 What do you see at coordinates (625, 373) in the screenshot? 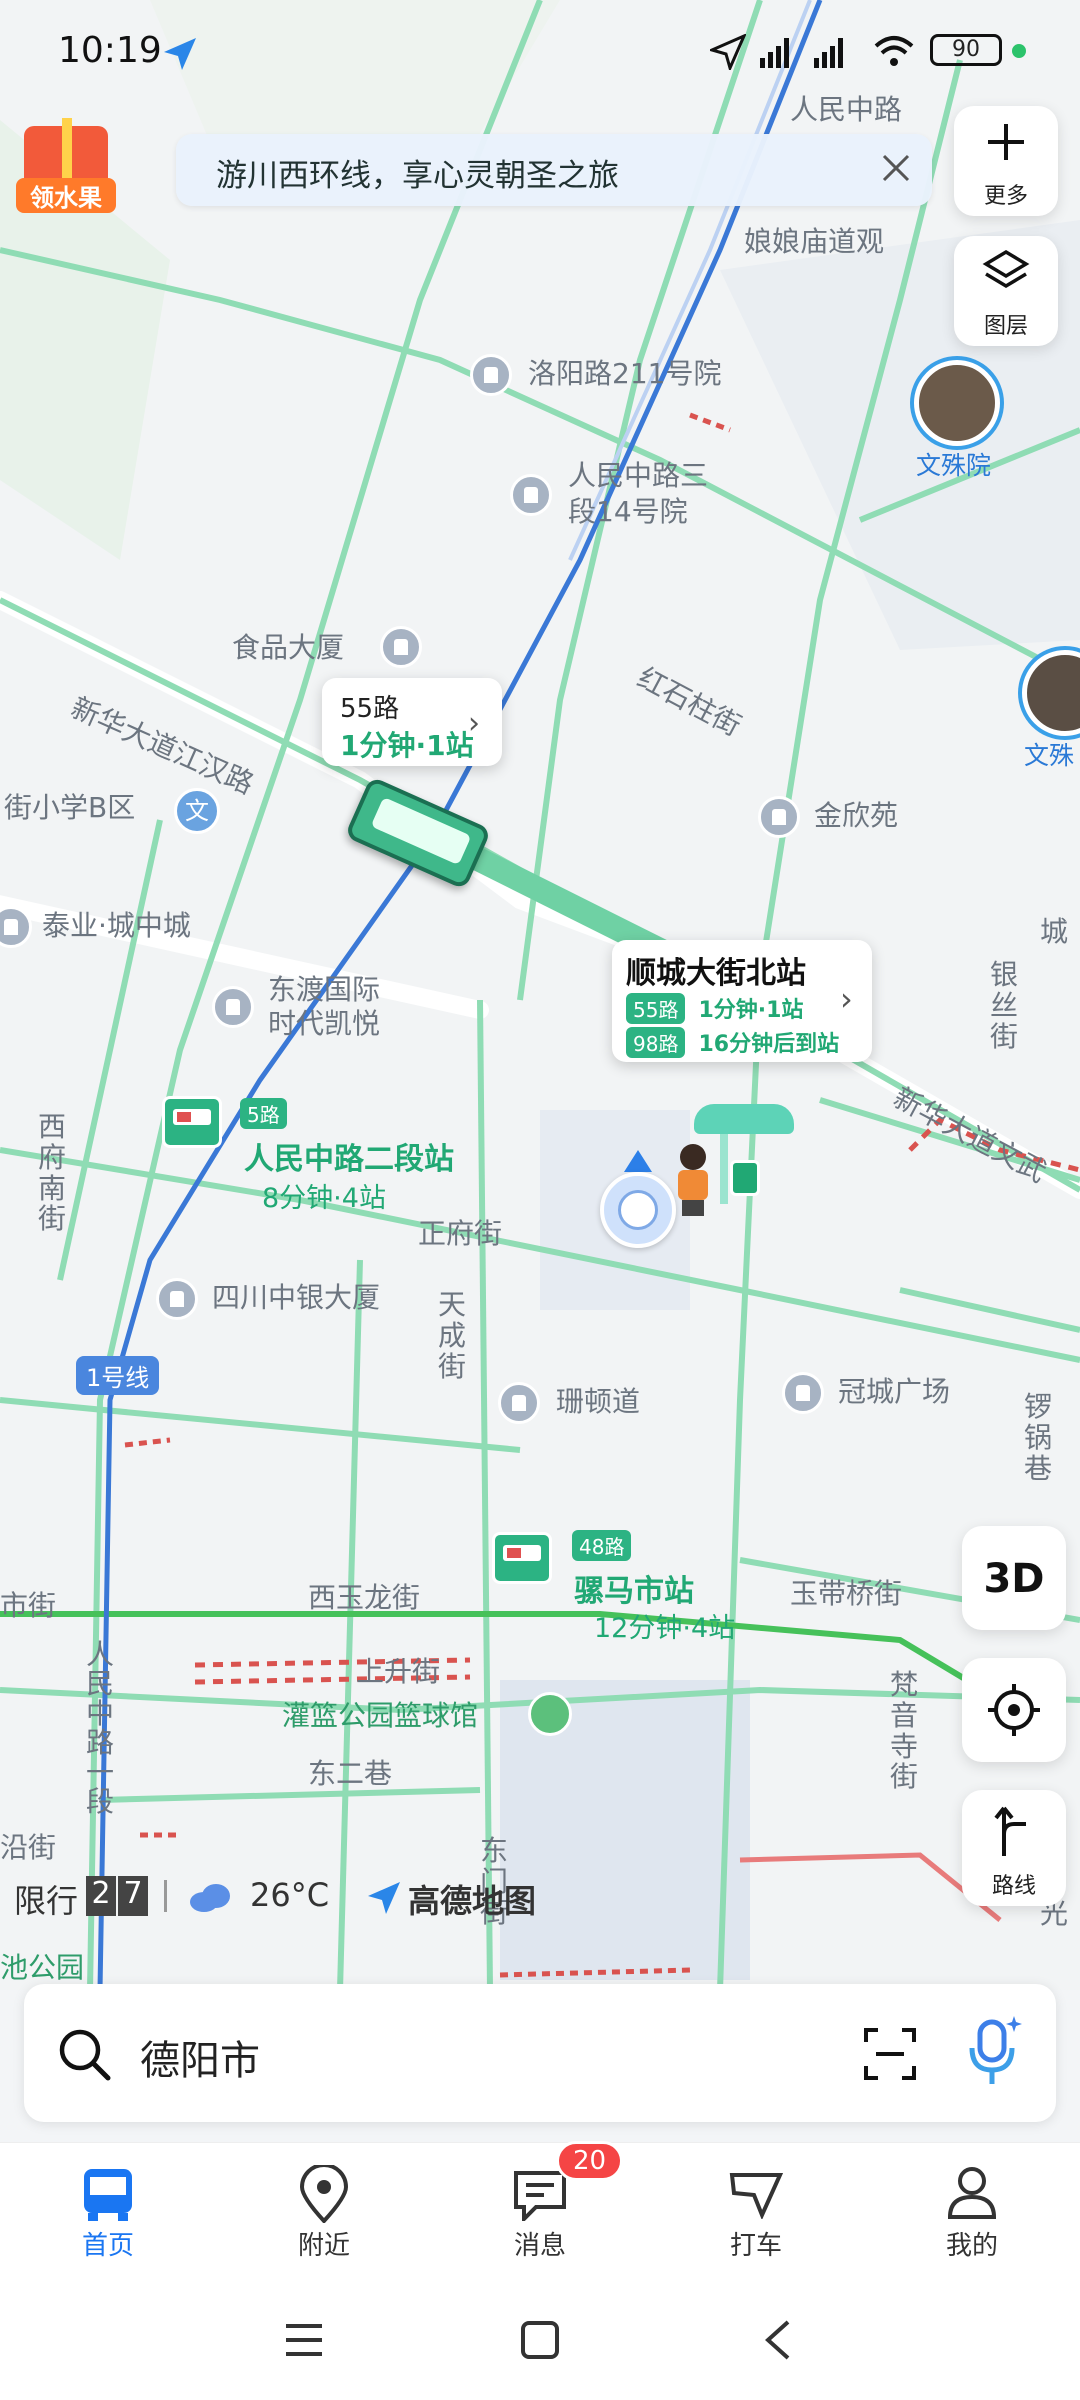
I see `map-label: 洛阳路211号院` at bounding box center [625, 373].